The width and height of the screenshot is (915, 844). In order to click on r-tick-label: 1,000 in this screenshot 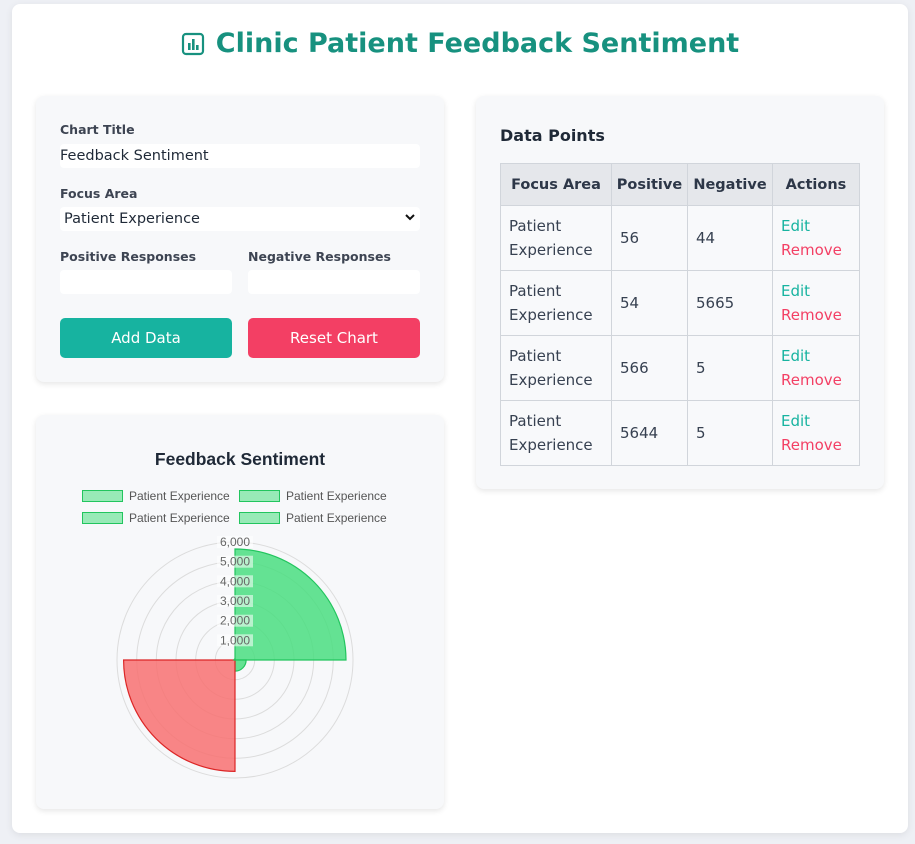, I will do `click(235, 640)`.